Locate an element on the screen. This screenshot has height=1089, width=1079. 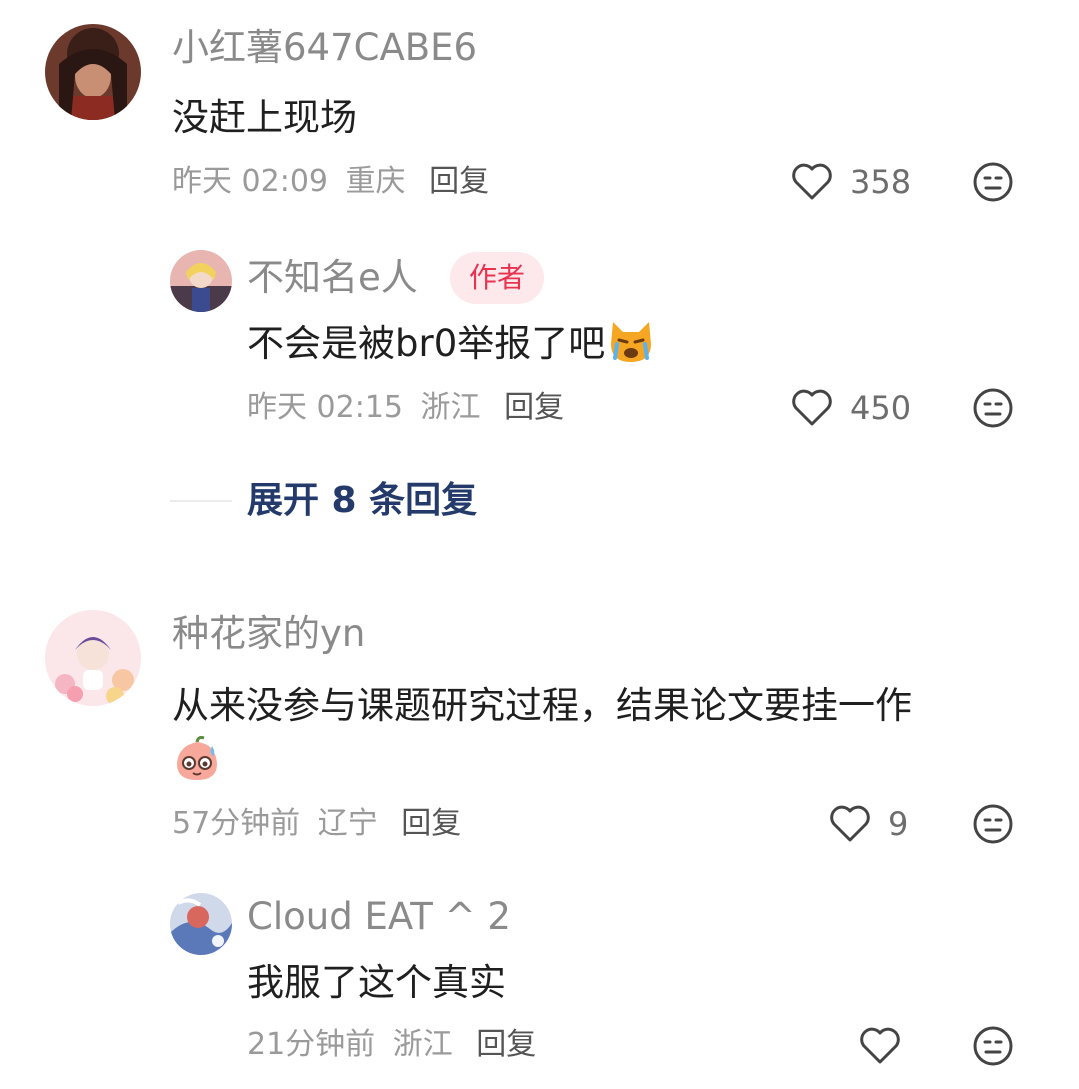
comment-username: 小红薯647CABE6 is located at coordinates (324, 48).